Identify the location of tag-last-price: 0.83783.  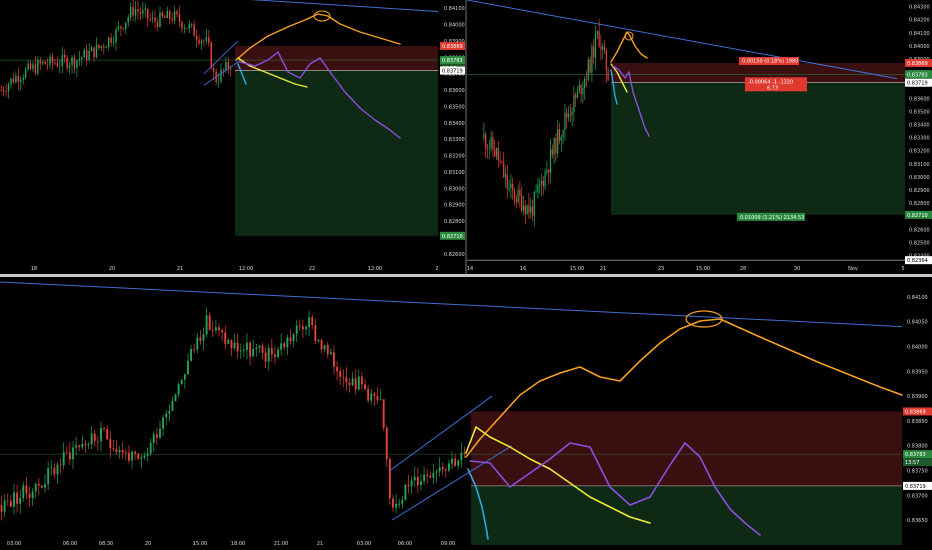
(917, 75).